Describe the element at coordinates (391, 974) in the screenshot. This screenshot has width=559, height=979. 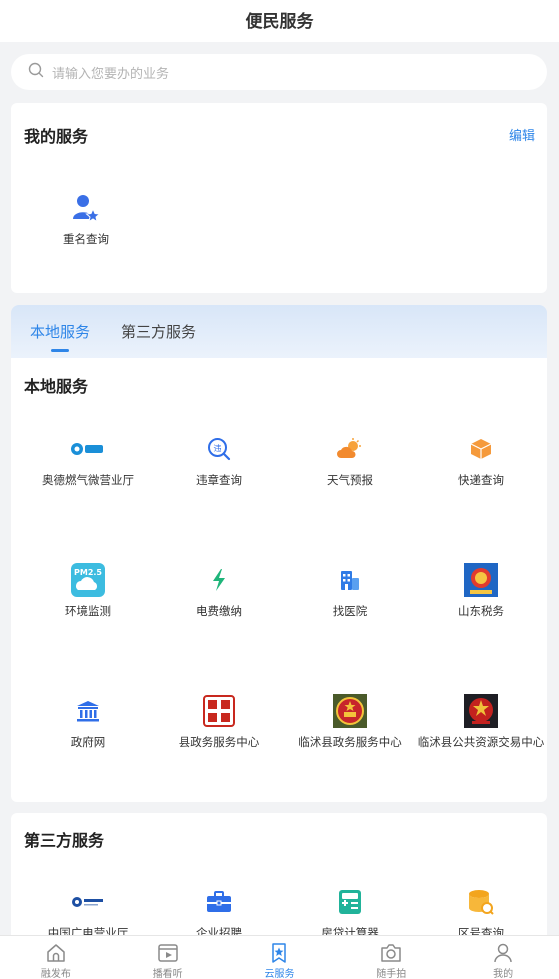
I see `nav-label: 随手拍` at that location.